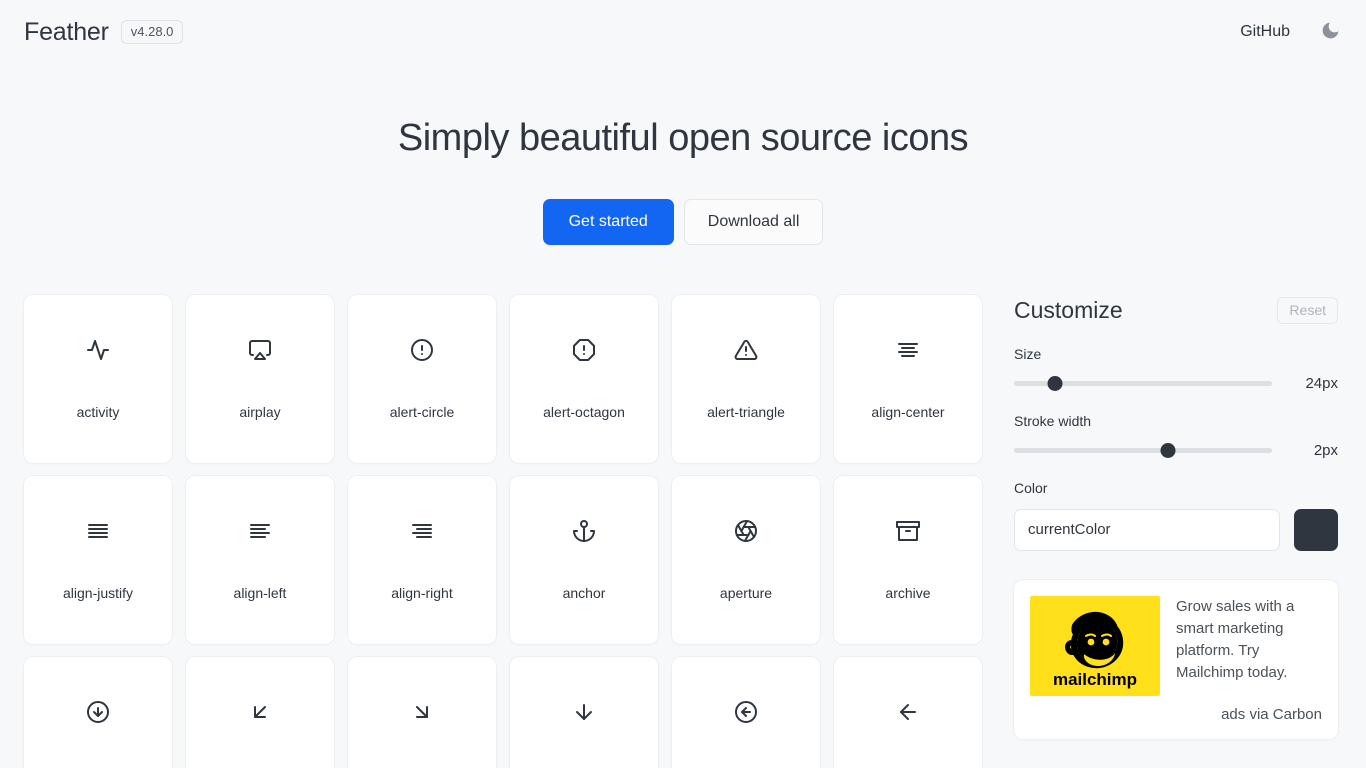 The image size is (1366, 768). I want to click on size-slider, so click(1143, 384).